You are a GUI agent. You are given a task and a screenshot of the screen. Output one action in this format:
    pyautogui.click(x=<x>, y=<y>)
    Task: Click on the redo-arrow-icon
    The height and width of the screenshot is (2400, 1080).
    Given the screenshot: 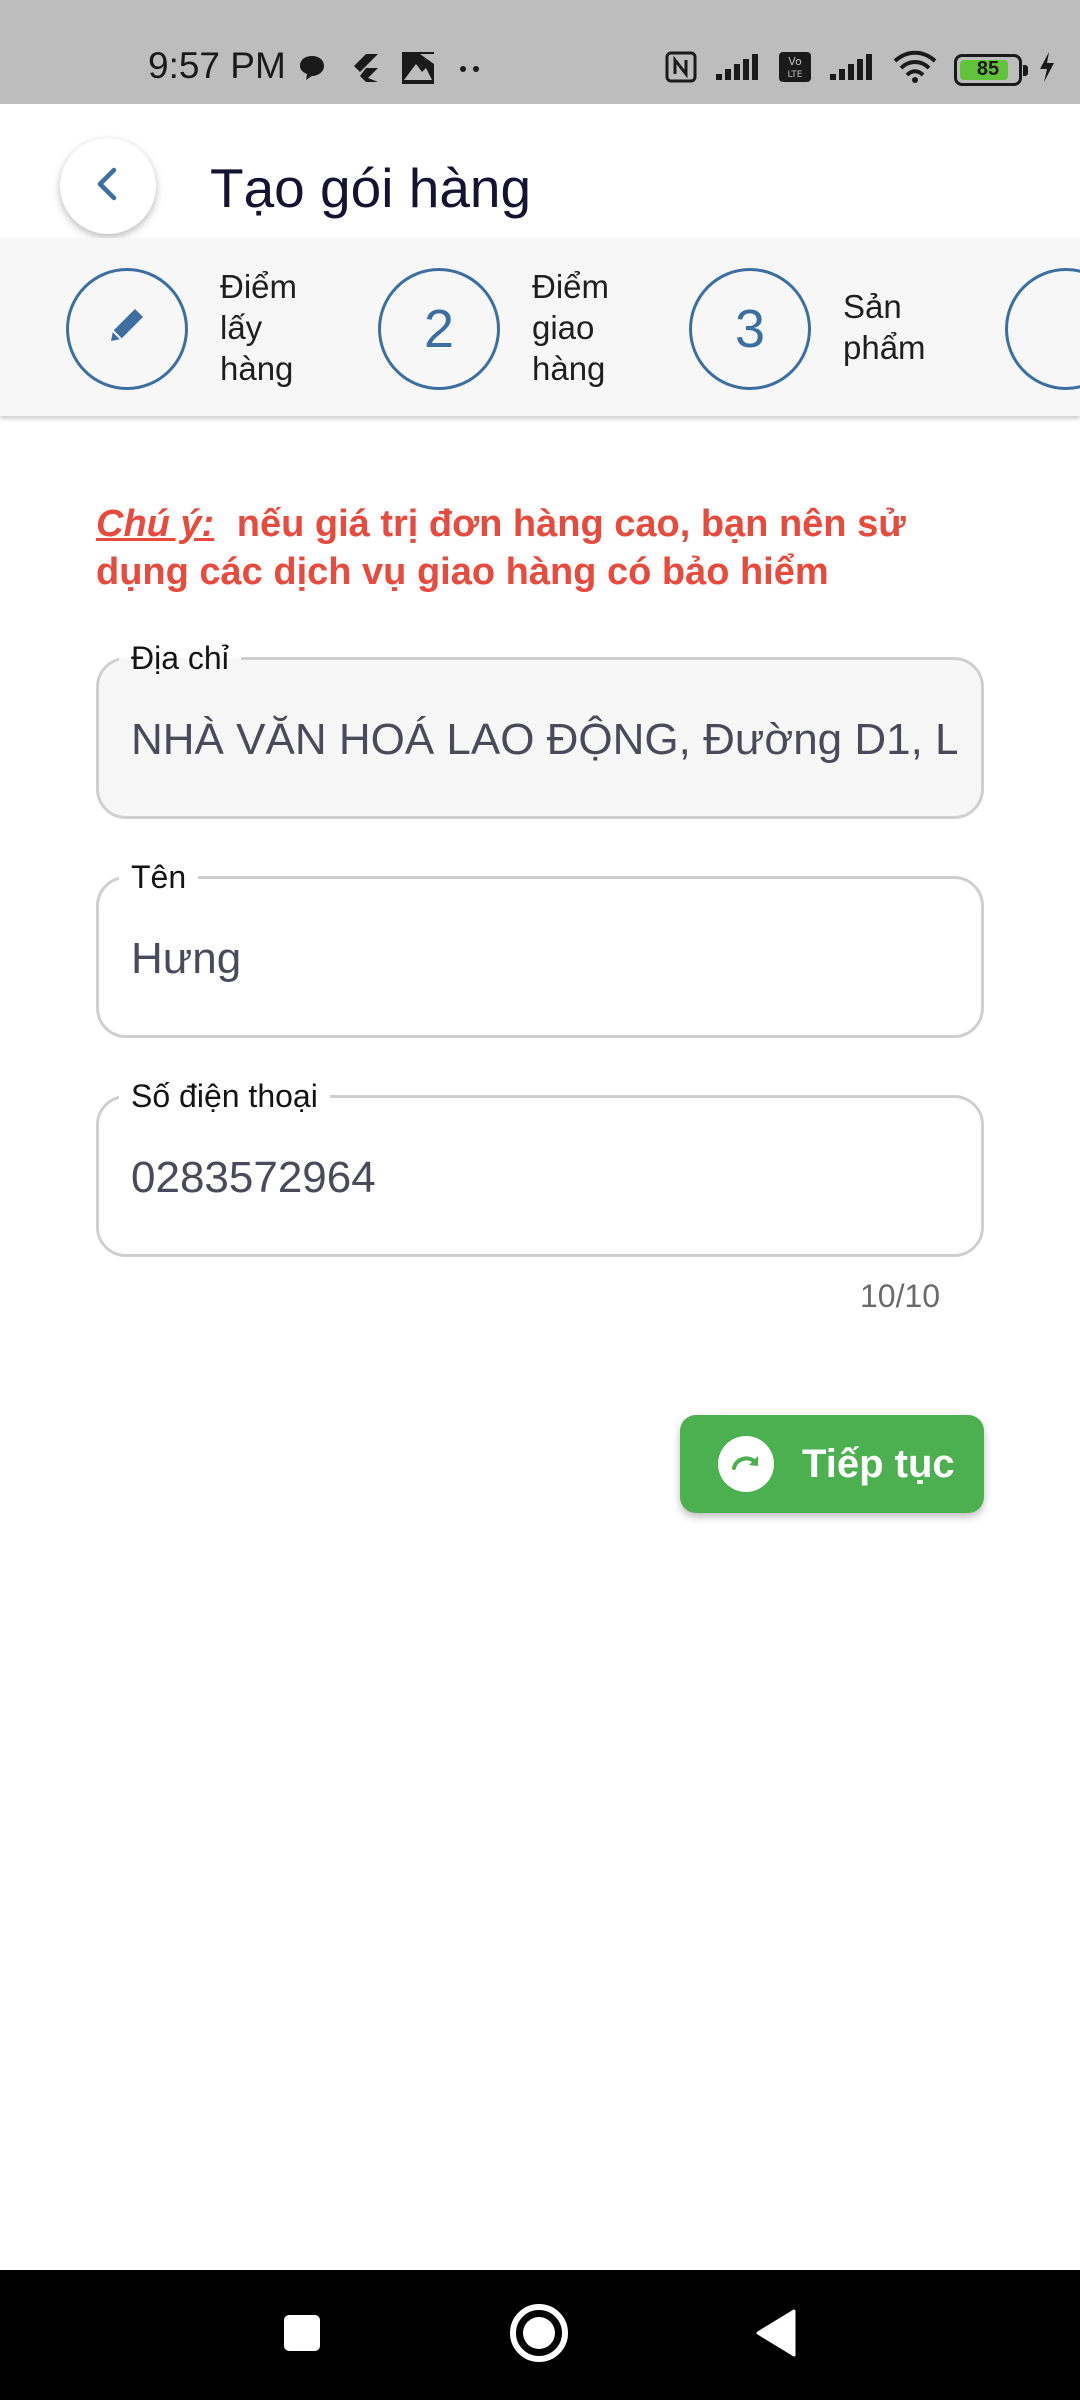 What is the action you would take?
    pyautogui.click(x=746, y=1464)
    